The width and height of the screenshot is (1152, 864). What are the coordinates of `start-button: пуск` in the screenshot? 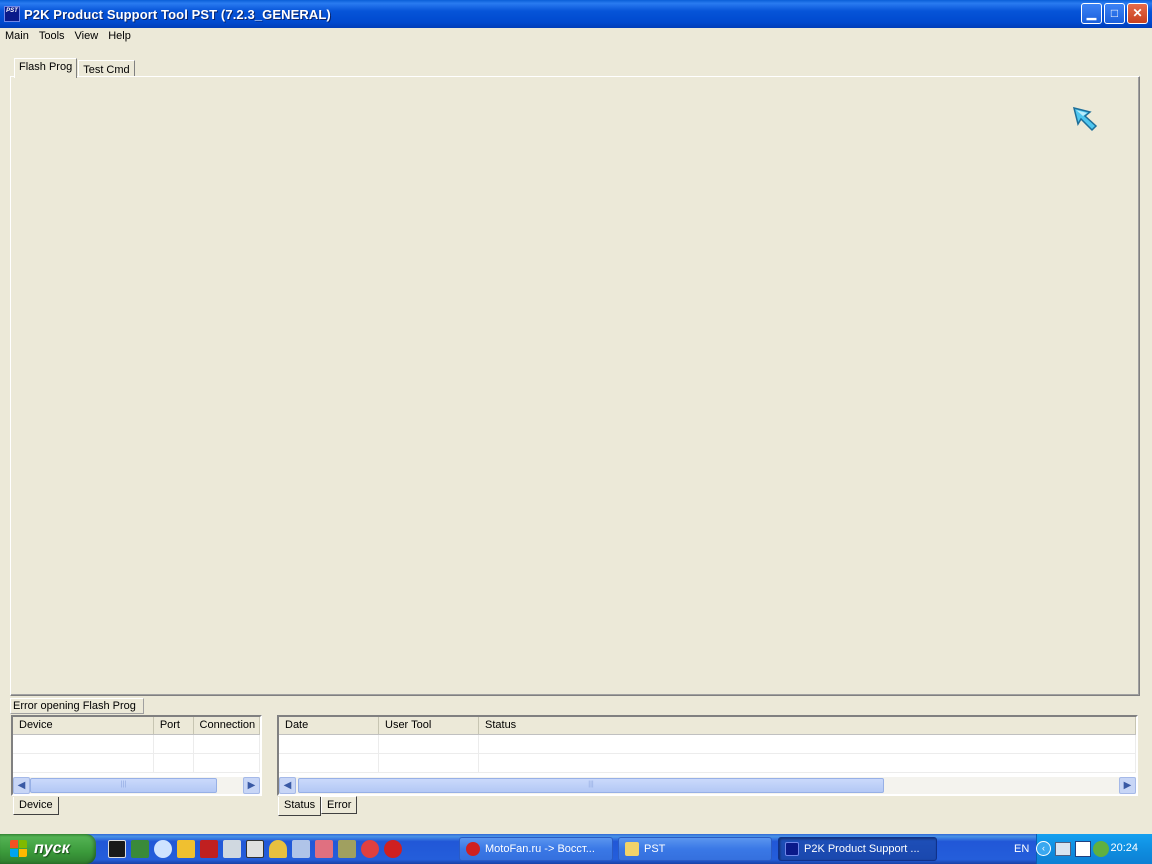 It's located at (48, 849).